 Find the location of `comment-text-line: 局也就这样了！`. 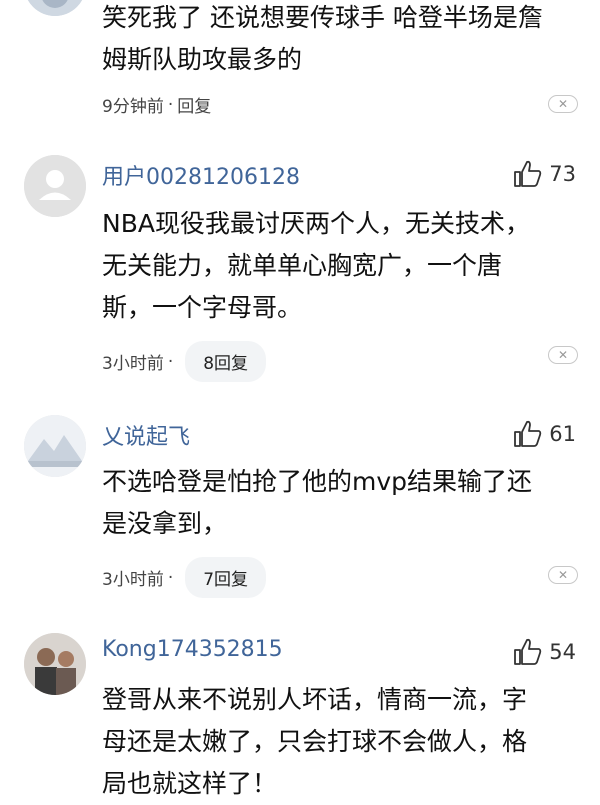

comment-text-line: 局也就这样了！ is located at coordinates (190, 783).